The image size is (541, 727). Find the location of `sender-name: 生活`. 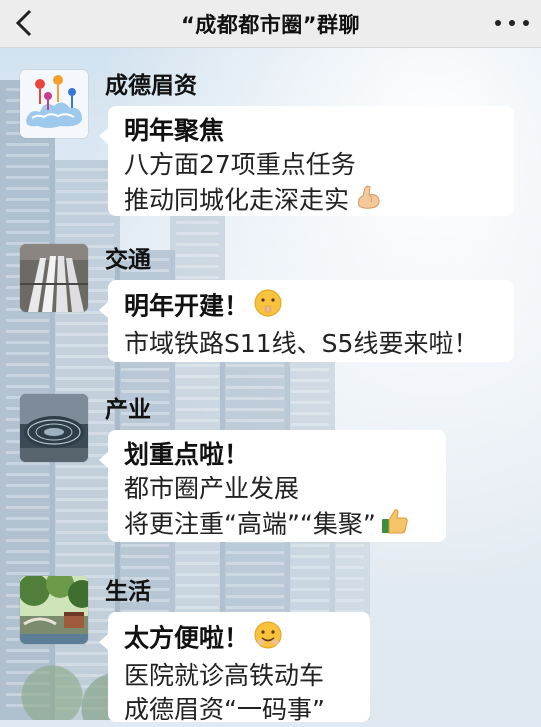

sender-name: 生活 is located at coordinates (128, 592).